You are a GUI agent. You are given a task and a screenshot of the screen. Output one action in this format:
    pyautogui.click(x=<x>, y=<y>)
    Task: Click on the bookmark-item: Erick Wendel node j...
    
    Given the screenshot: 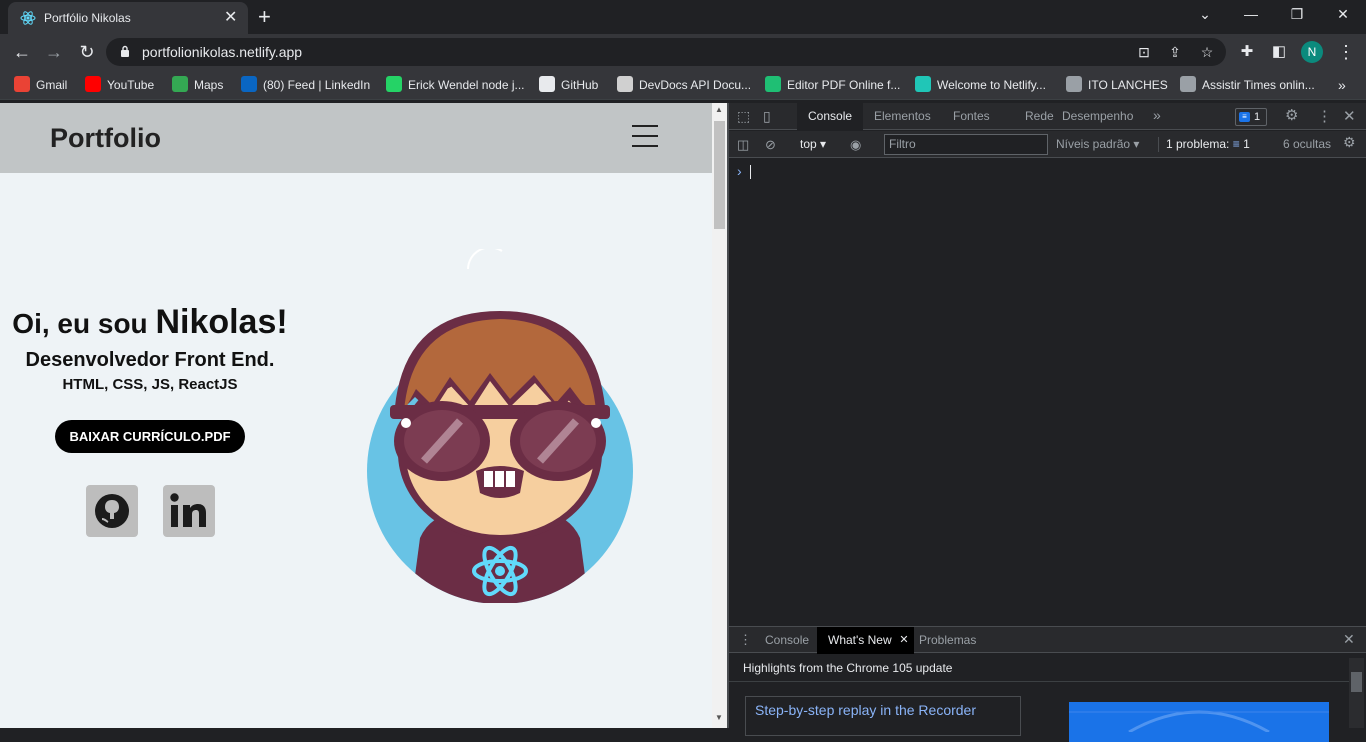 What is the action you would take?
    pyautogui.click(x=455, y=85)
    